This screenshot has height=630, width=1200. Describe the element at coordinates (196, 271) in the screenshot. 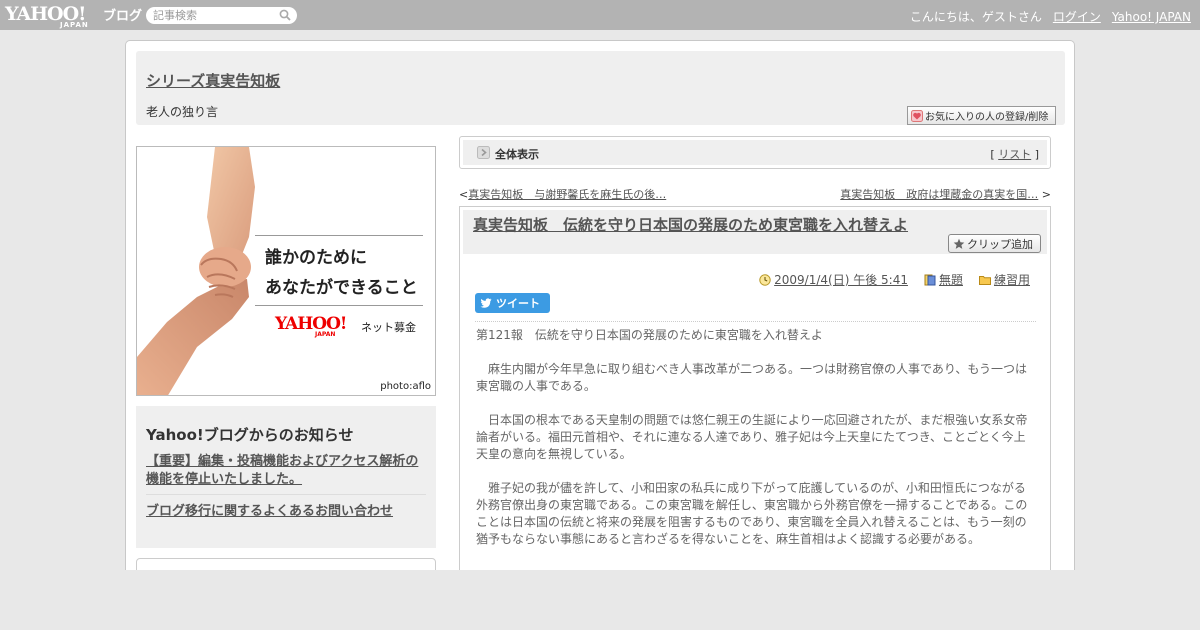

I see `handshake-image` at that location.